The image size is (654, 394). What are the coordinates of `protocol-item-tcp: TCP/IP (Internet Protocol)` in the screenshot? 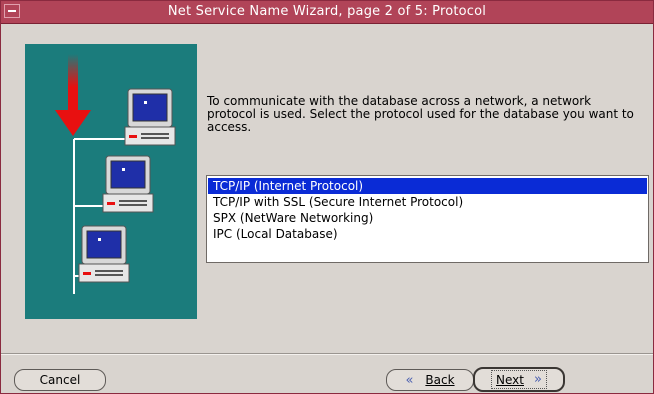 It's located at (427, 186).